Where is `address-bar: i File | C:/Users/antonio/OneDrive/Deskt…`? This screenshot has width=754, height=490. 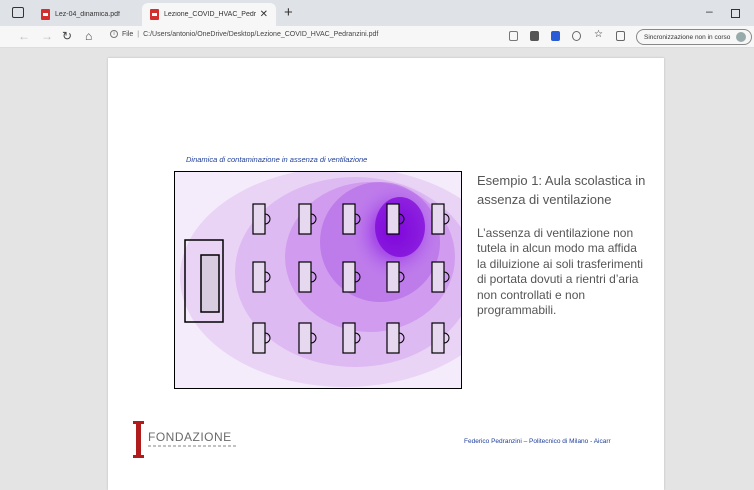
address-bar: i File | C:/Users/antonio/OneDrive/Deskt… is located at coordinates (244, 34).